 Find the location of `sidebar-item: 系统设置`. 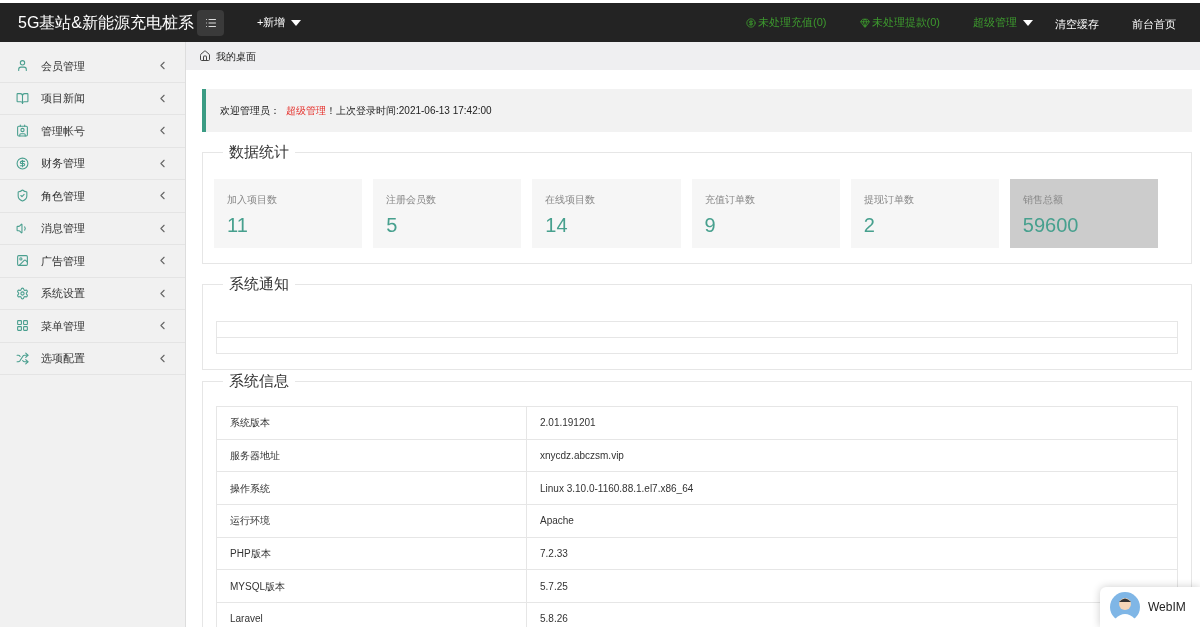

sidebar-item: 系统设置 is located at coordinates (92, 293).